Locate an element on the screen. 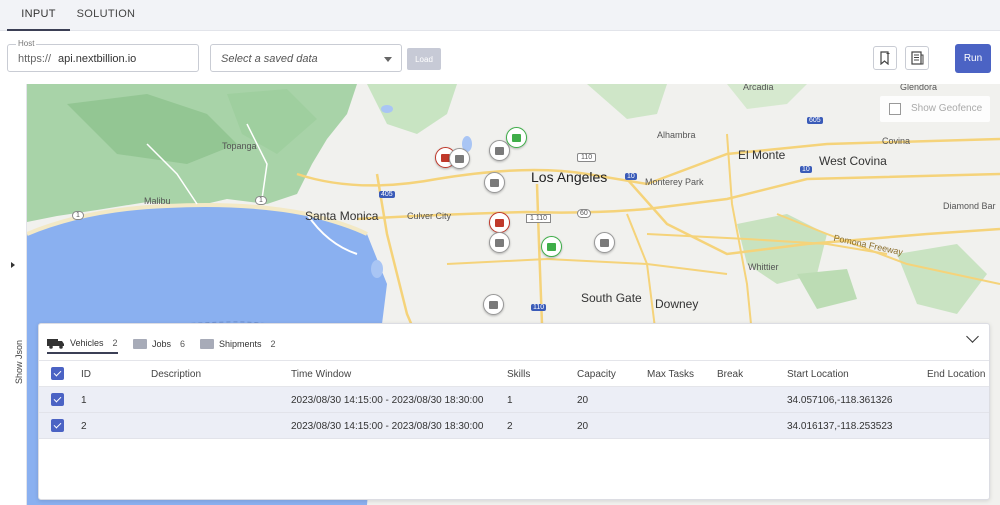 The height and width of the screenshot is (505, 1000). saved-data-select: Select a saved data is located at coordinates (306, 58).